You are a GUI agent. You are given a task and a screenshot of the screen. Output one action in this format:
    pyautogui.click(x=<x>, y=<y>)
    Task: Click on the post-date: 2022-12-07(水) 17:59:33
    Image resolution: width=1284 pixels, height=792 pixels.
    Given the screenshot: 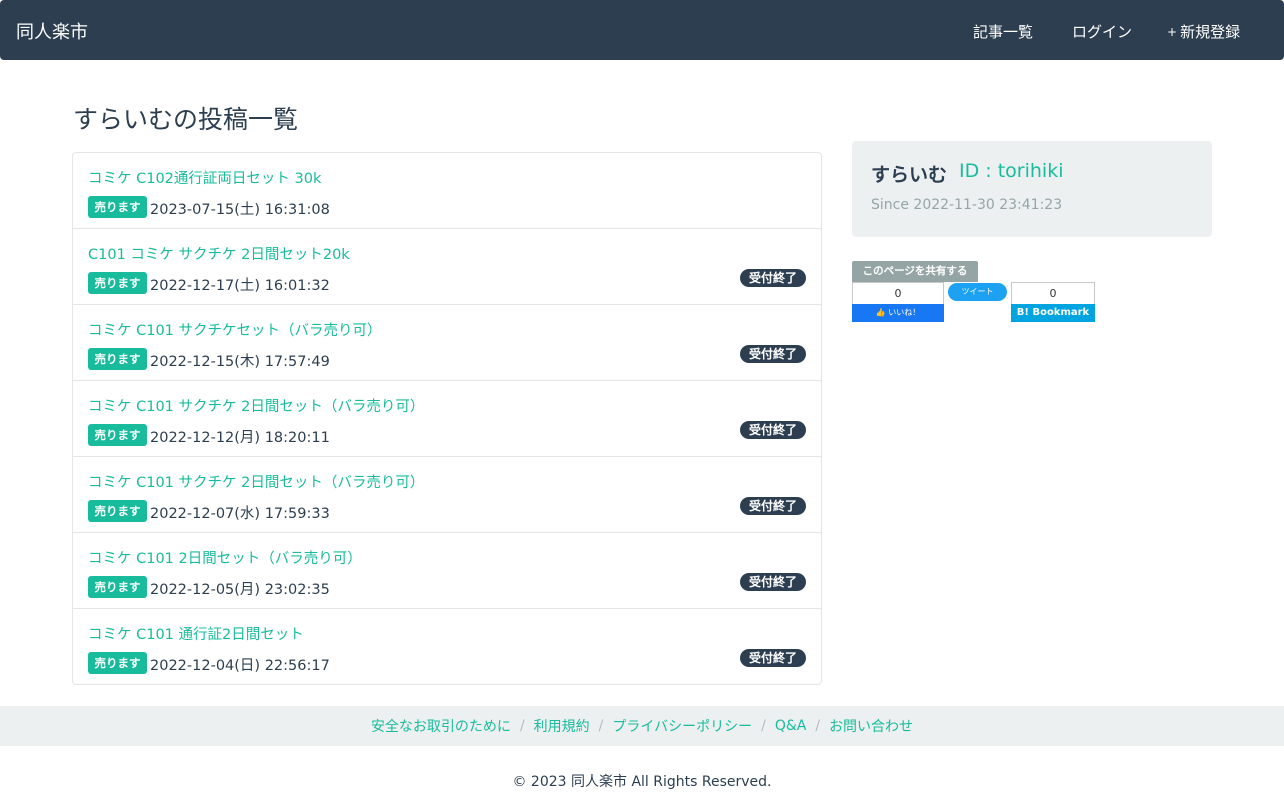 What is the action you would take?
    pyautogui.click(x=240, y=514)
    